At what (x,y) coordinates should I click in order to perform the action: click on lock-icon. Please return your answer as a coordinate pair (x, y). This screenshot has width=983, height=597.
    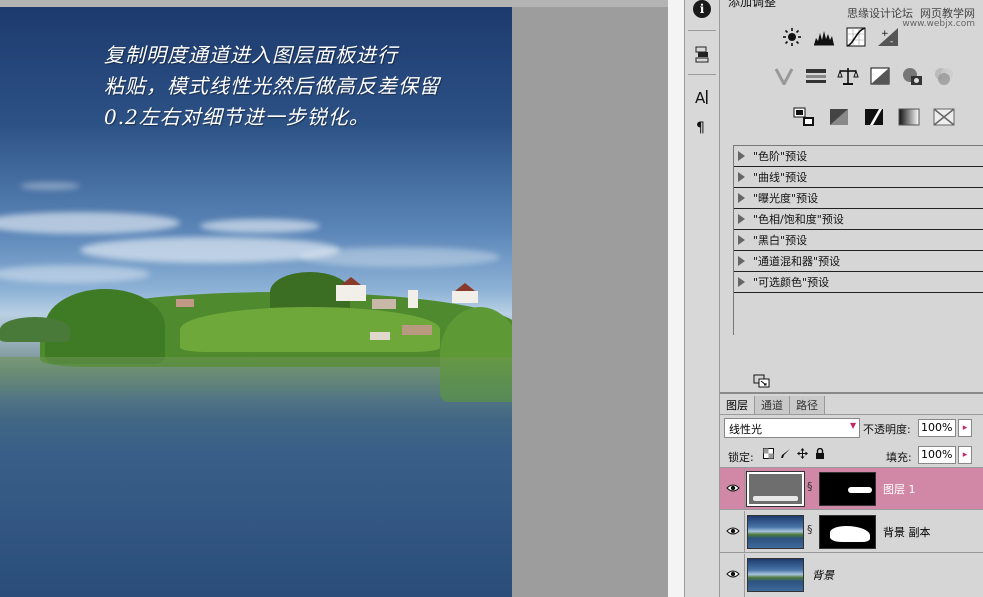
    Looking at the image, I should click on (819, 453).